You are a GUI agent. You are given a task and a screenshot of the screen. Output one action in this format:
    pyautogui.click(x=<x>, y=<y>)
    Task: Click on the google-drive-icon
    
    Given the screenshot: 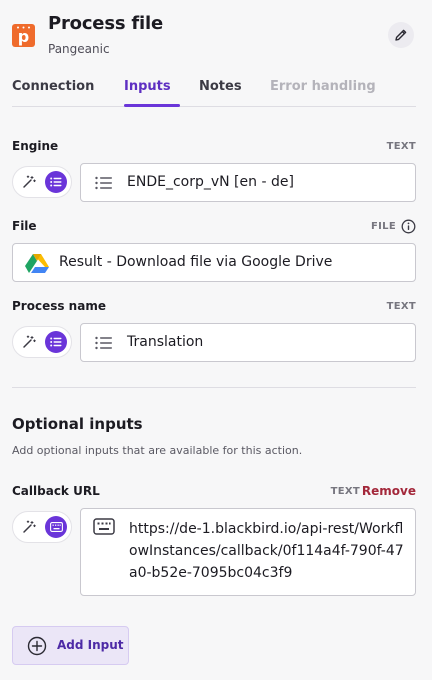 What is the action you would take?
    pyautogui.click(x=37, y=263)
    